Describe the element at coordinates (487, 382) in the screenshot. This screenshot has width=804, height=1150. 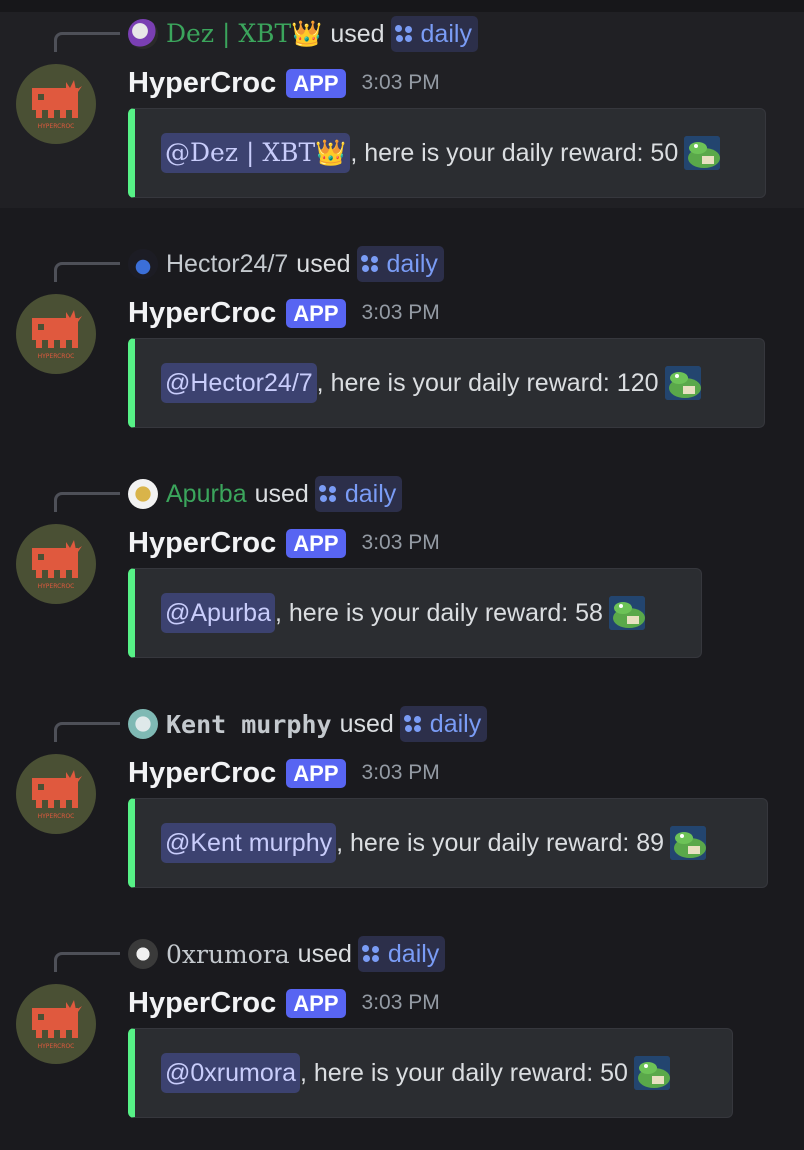
I see `reward-text: , here is your daily reward: 120` at that location.